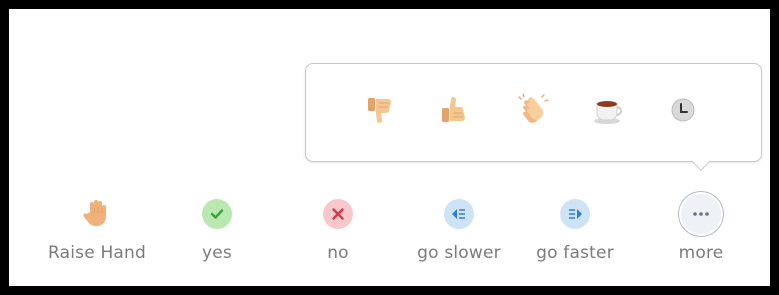  Describe the element at coordinates (217, 253) in the screenshot. I see `yes-label: yes` at that location.